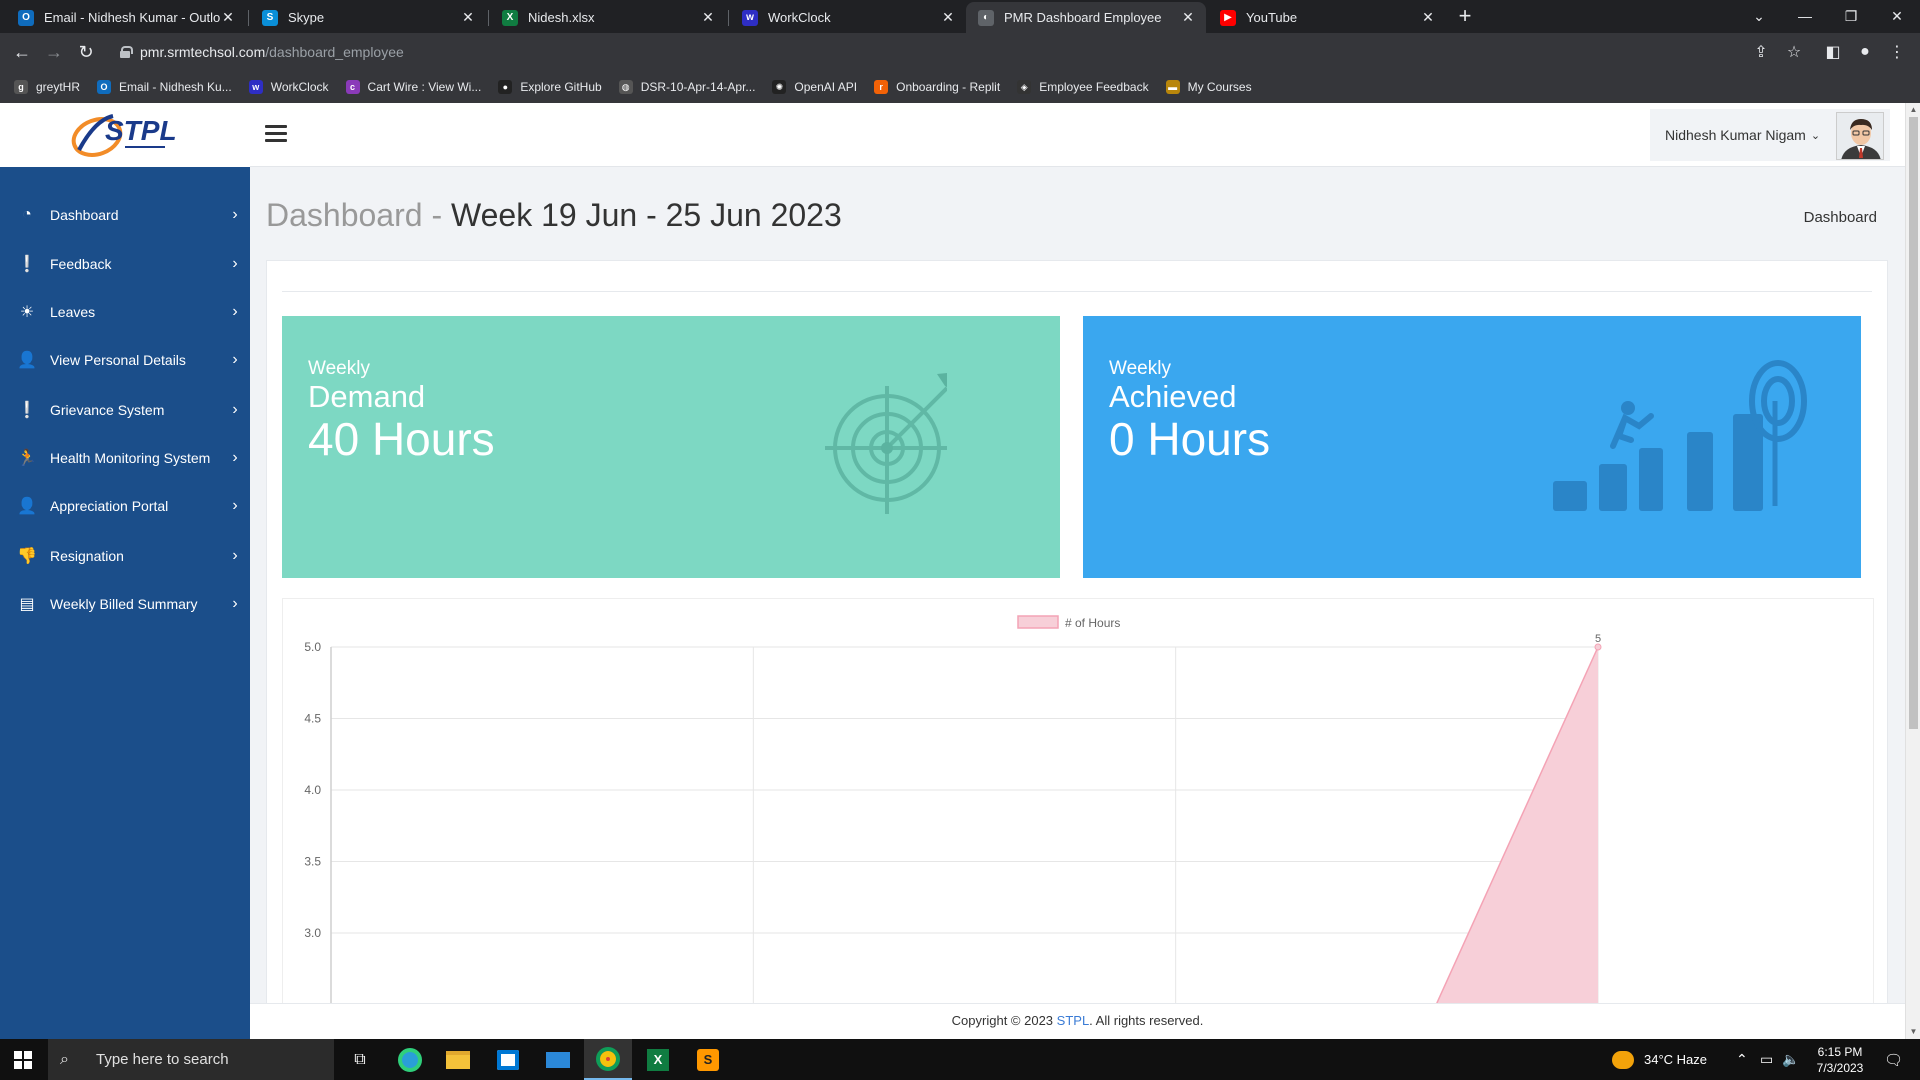  I want to click on sidebar-item-view-personal-details: 👤 View Personal Details ›, so click(125, 360).